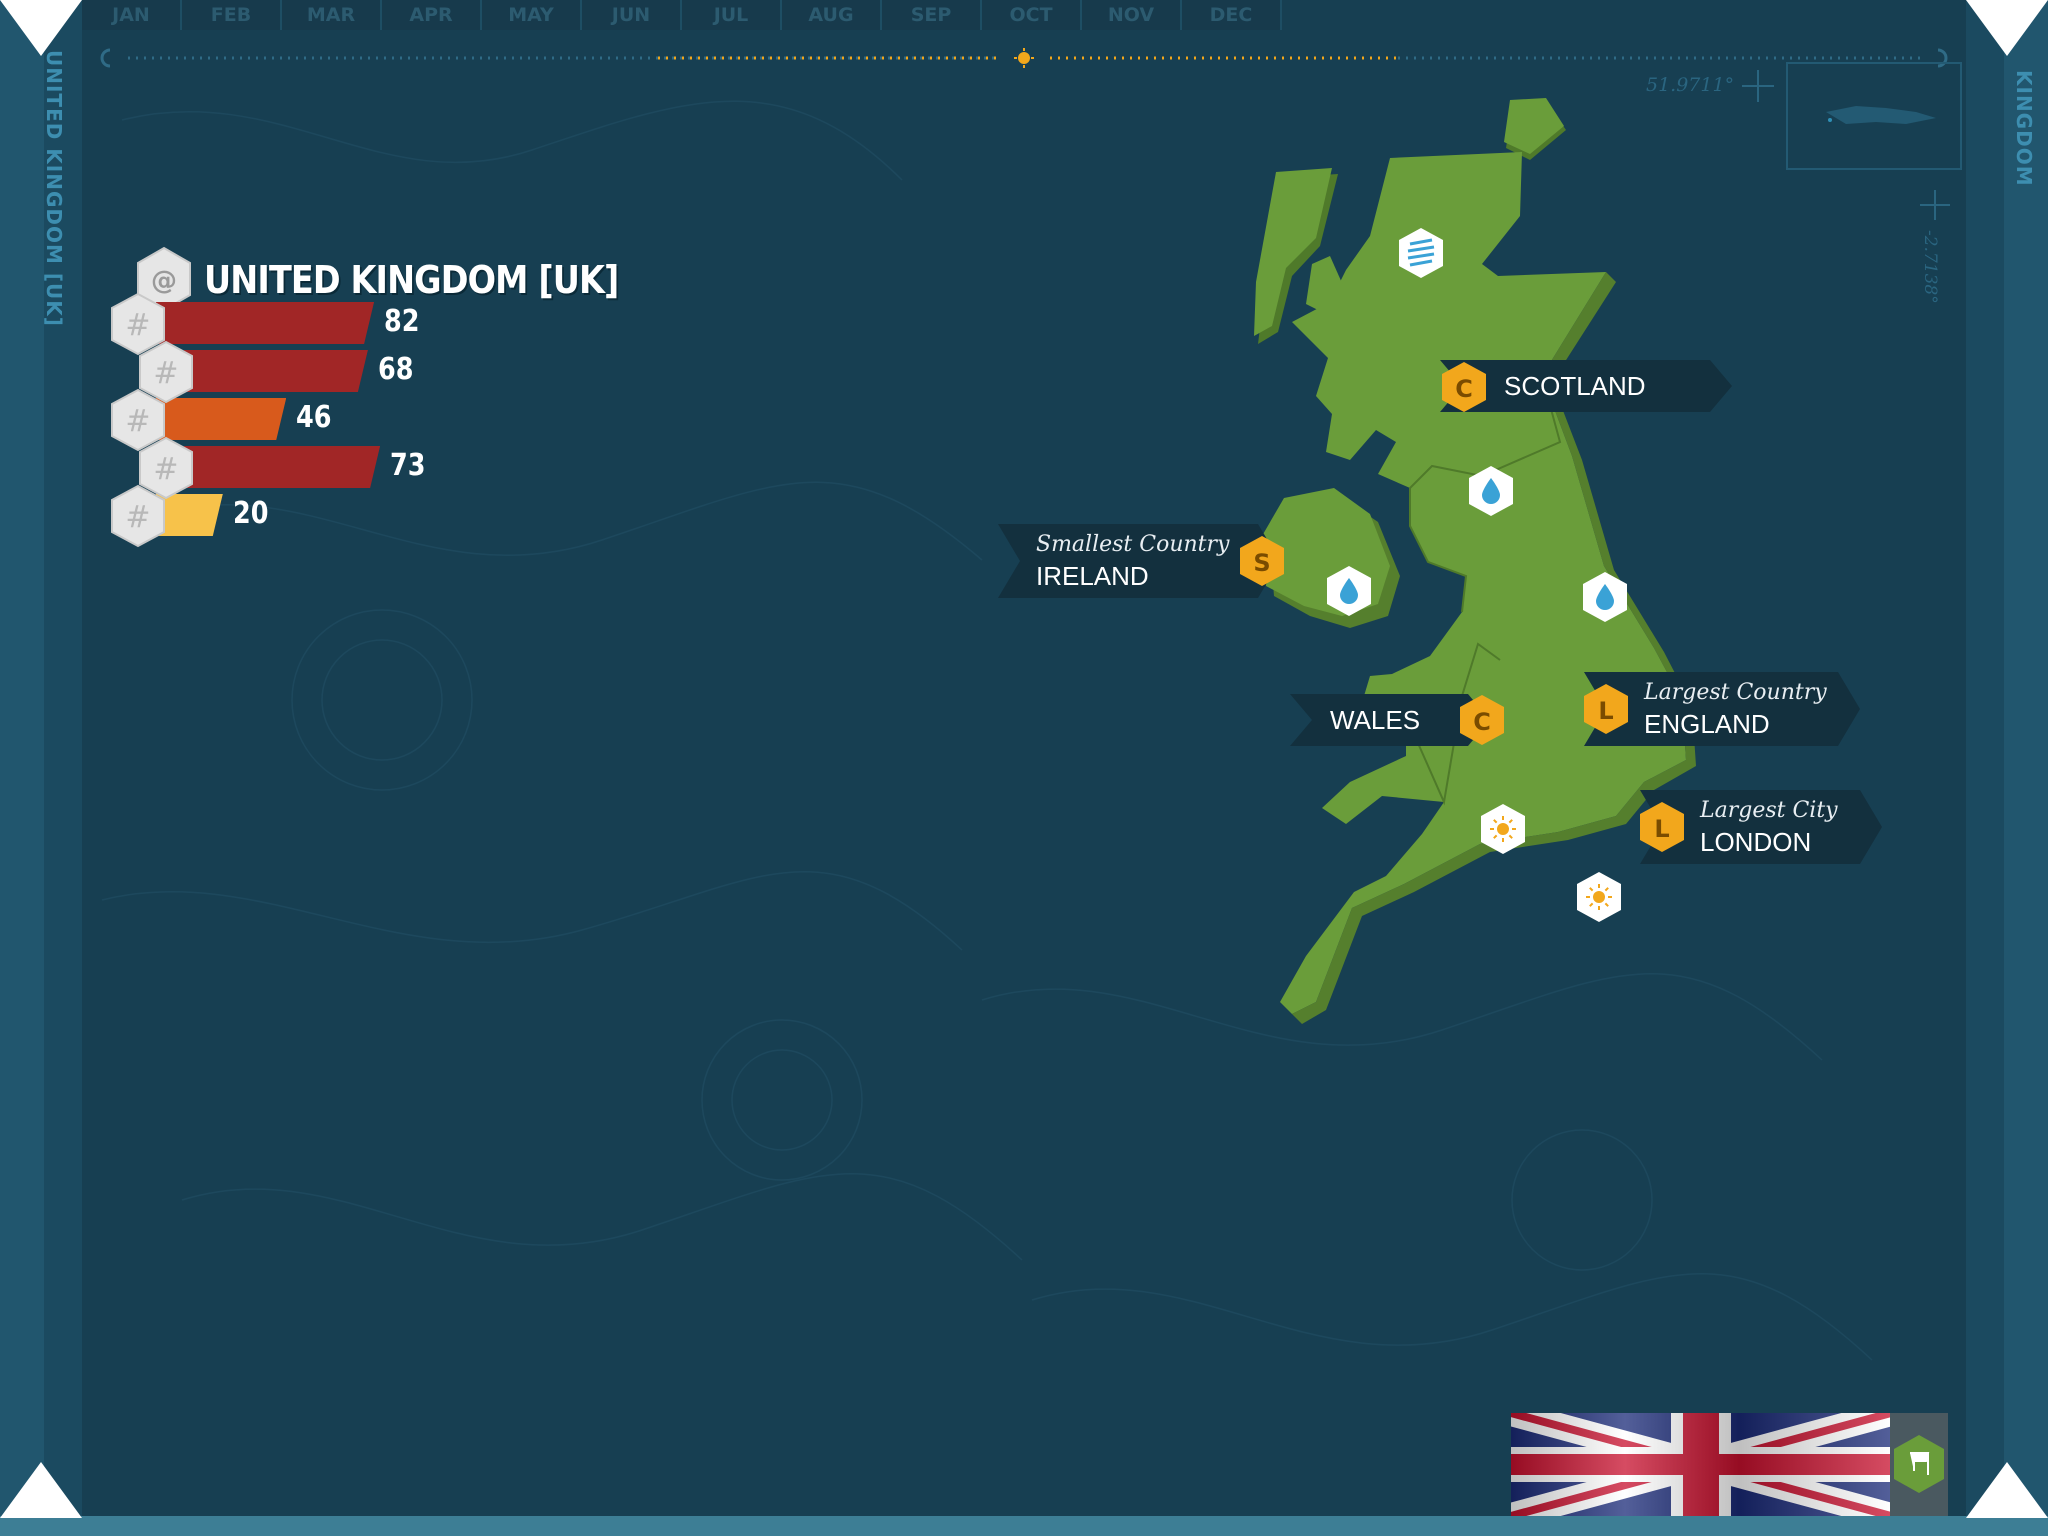  I want to click on month-selector: JAN FEB MAR APR MAY JUN JUL AUG SEP OCT NOV DEC, so click(682, 15).